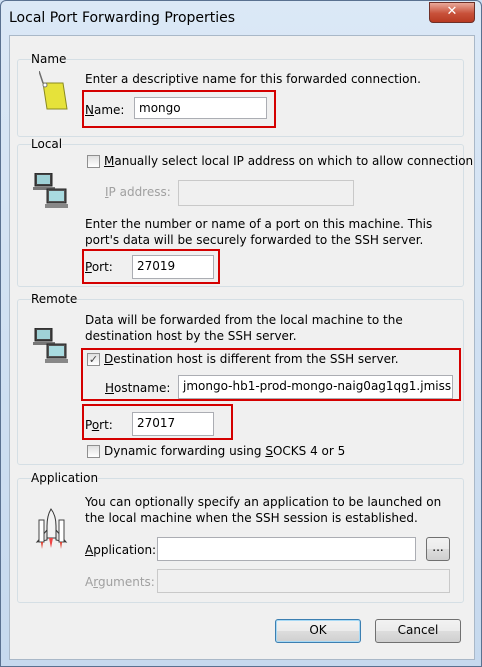 The width and height of the screenshot is (482, 667). I want to click on close-icon: ✕, so click(452, 11).